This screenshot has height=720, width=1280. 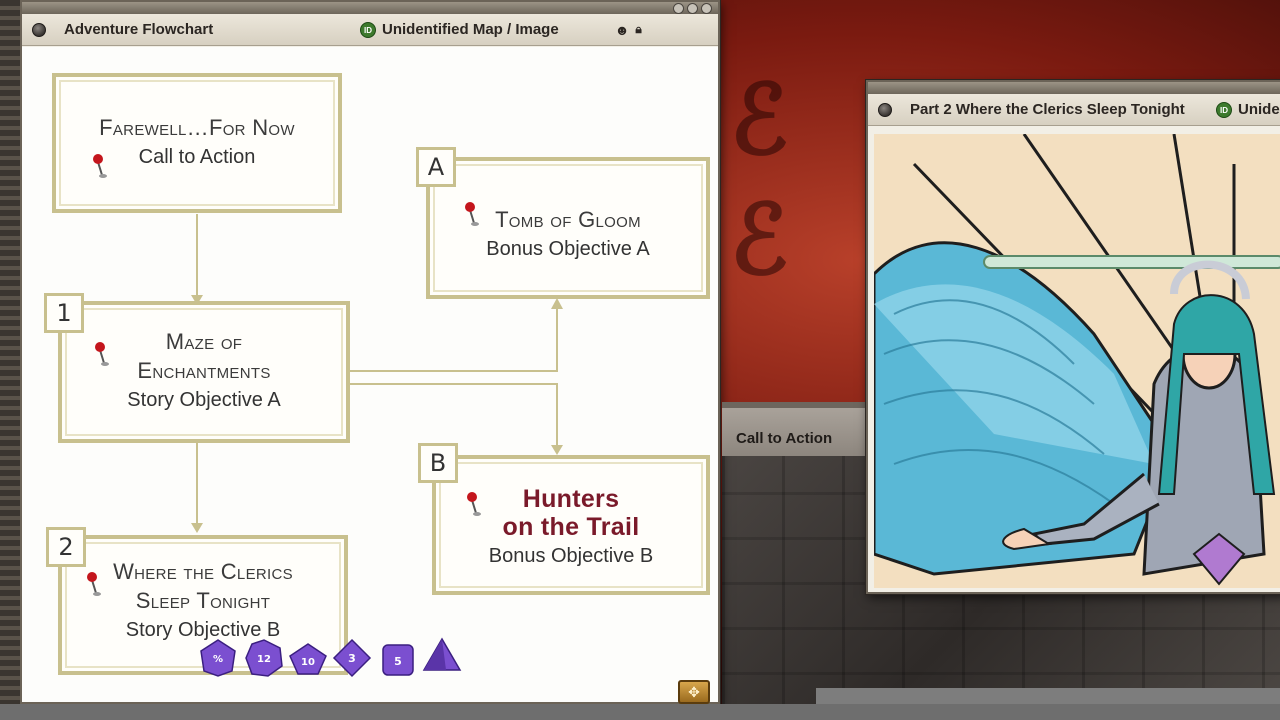 I want to click on close-icon, so click(x=706, y=8).